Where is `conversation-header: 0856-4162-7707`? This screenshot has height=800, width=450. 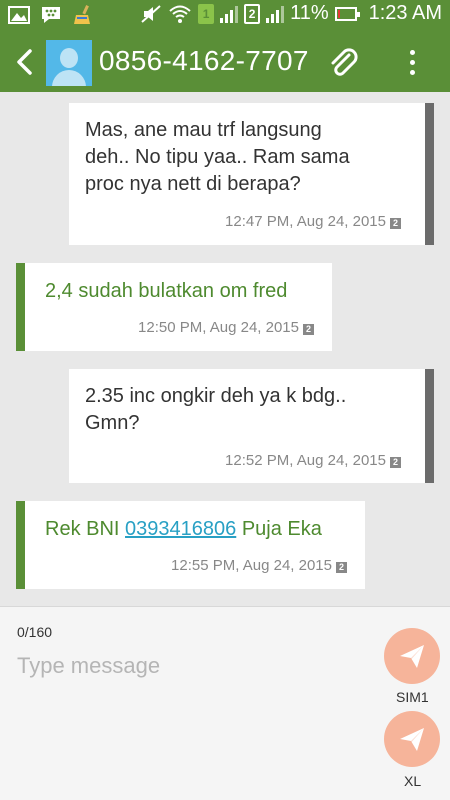
conversation-header: 0856-4162-7707 is located at coordinates (225, 62).